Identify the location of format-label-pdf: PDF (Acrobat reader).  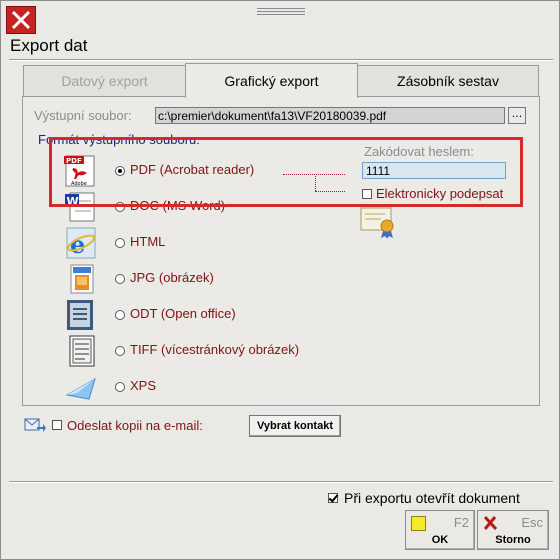
(192, 169).